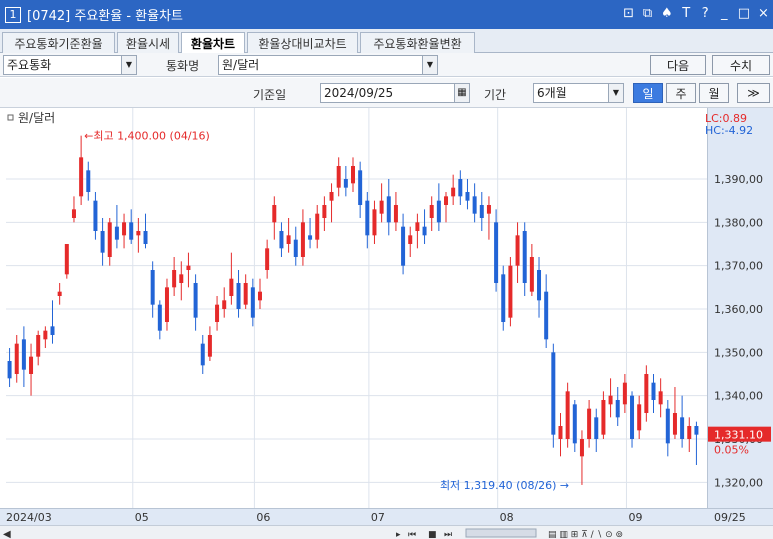 The width and height of the screenshot is (773, 539). Describe the element at coordinates (70, 65) in the screenshot. I see `currency-group-select: 주요통화 ▼` at that location.